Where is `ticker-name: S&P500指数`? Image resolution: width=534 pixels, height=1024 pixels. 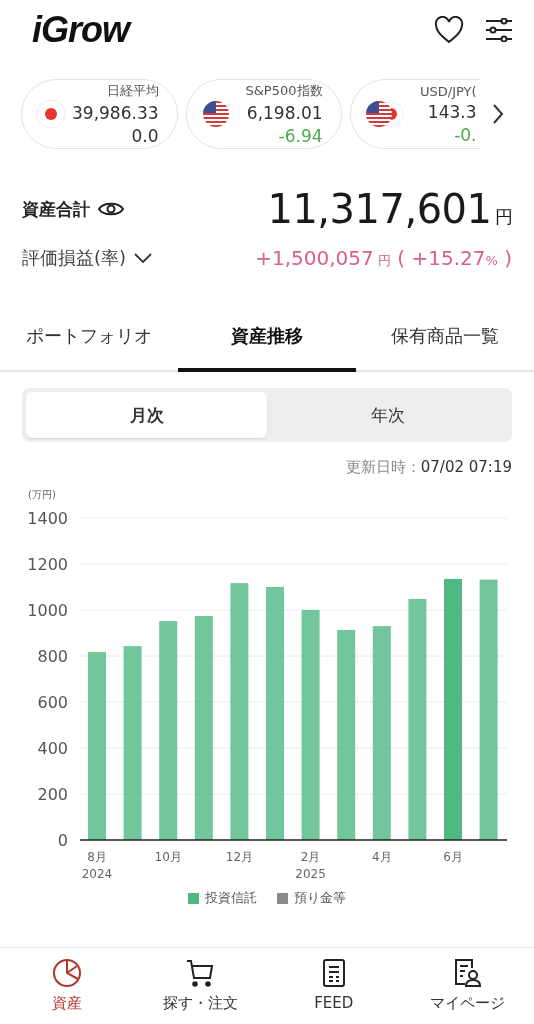 ticker-name: S&P500指数 is located at coordinates (284, 91).